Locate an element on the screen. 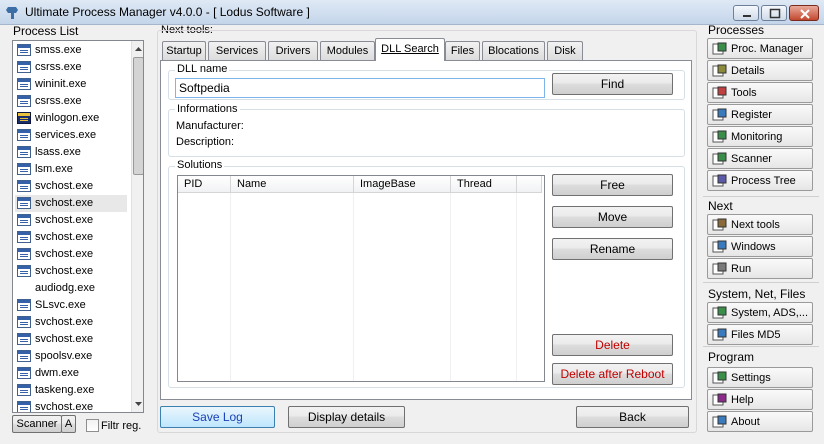 This screenshot has height=444, width=824. sidebar-item-label: Windows is located at coordinates (753, 247).